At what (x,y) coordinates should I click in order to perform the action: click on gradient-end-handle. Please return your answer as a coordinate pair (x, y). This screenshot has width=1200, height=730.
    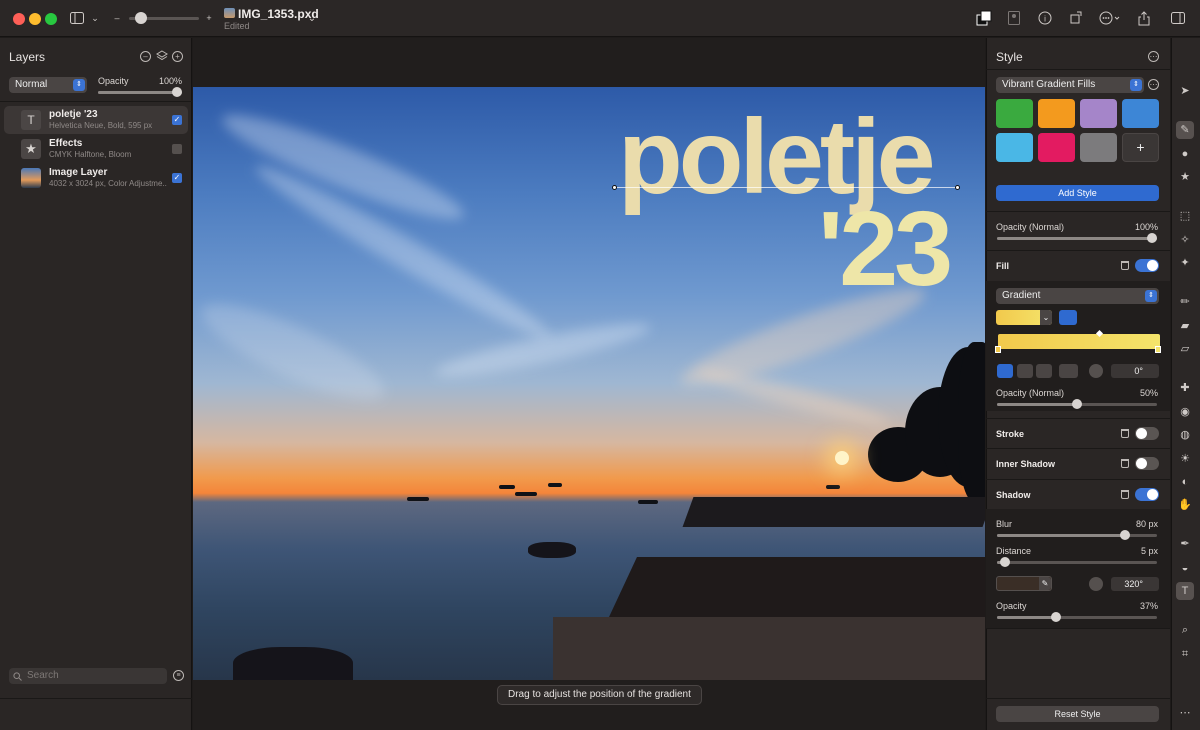
    Looking at the image, I should click on (957, 187).